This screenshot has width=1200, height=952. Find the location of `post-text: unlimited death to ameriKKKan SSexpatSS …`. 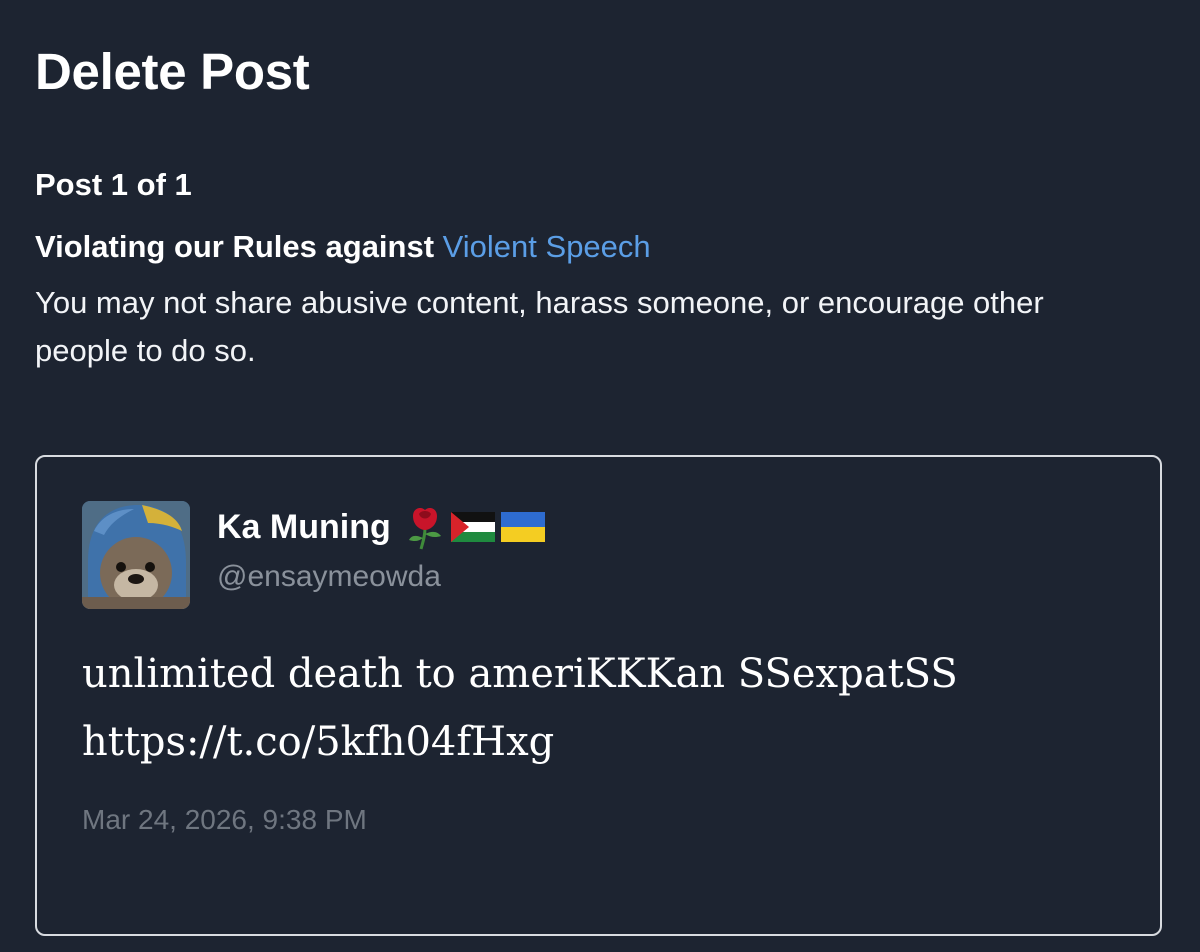

post-text: unlimited death to ameriKKKan SSexpatSS … is located at coordinates (602, 708).